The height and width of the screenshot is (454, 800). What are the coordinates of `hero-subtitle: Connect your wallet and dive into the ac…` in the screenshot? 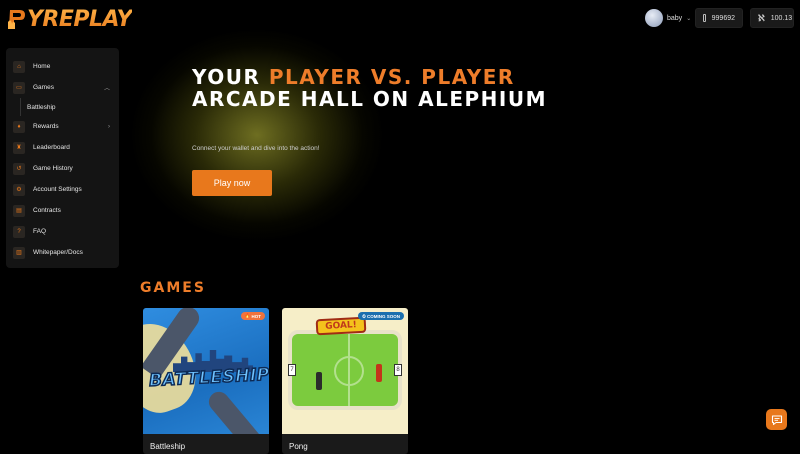 It's located at (256, 148).